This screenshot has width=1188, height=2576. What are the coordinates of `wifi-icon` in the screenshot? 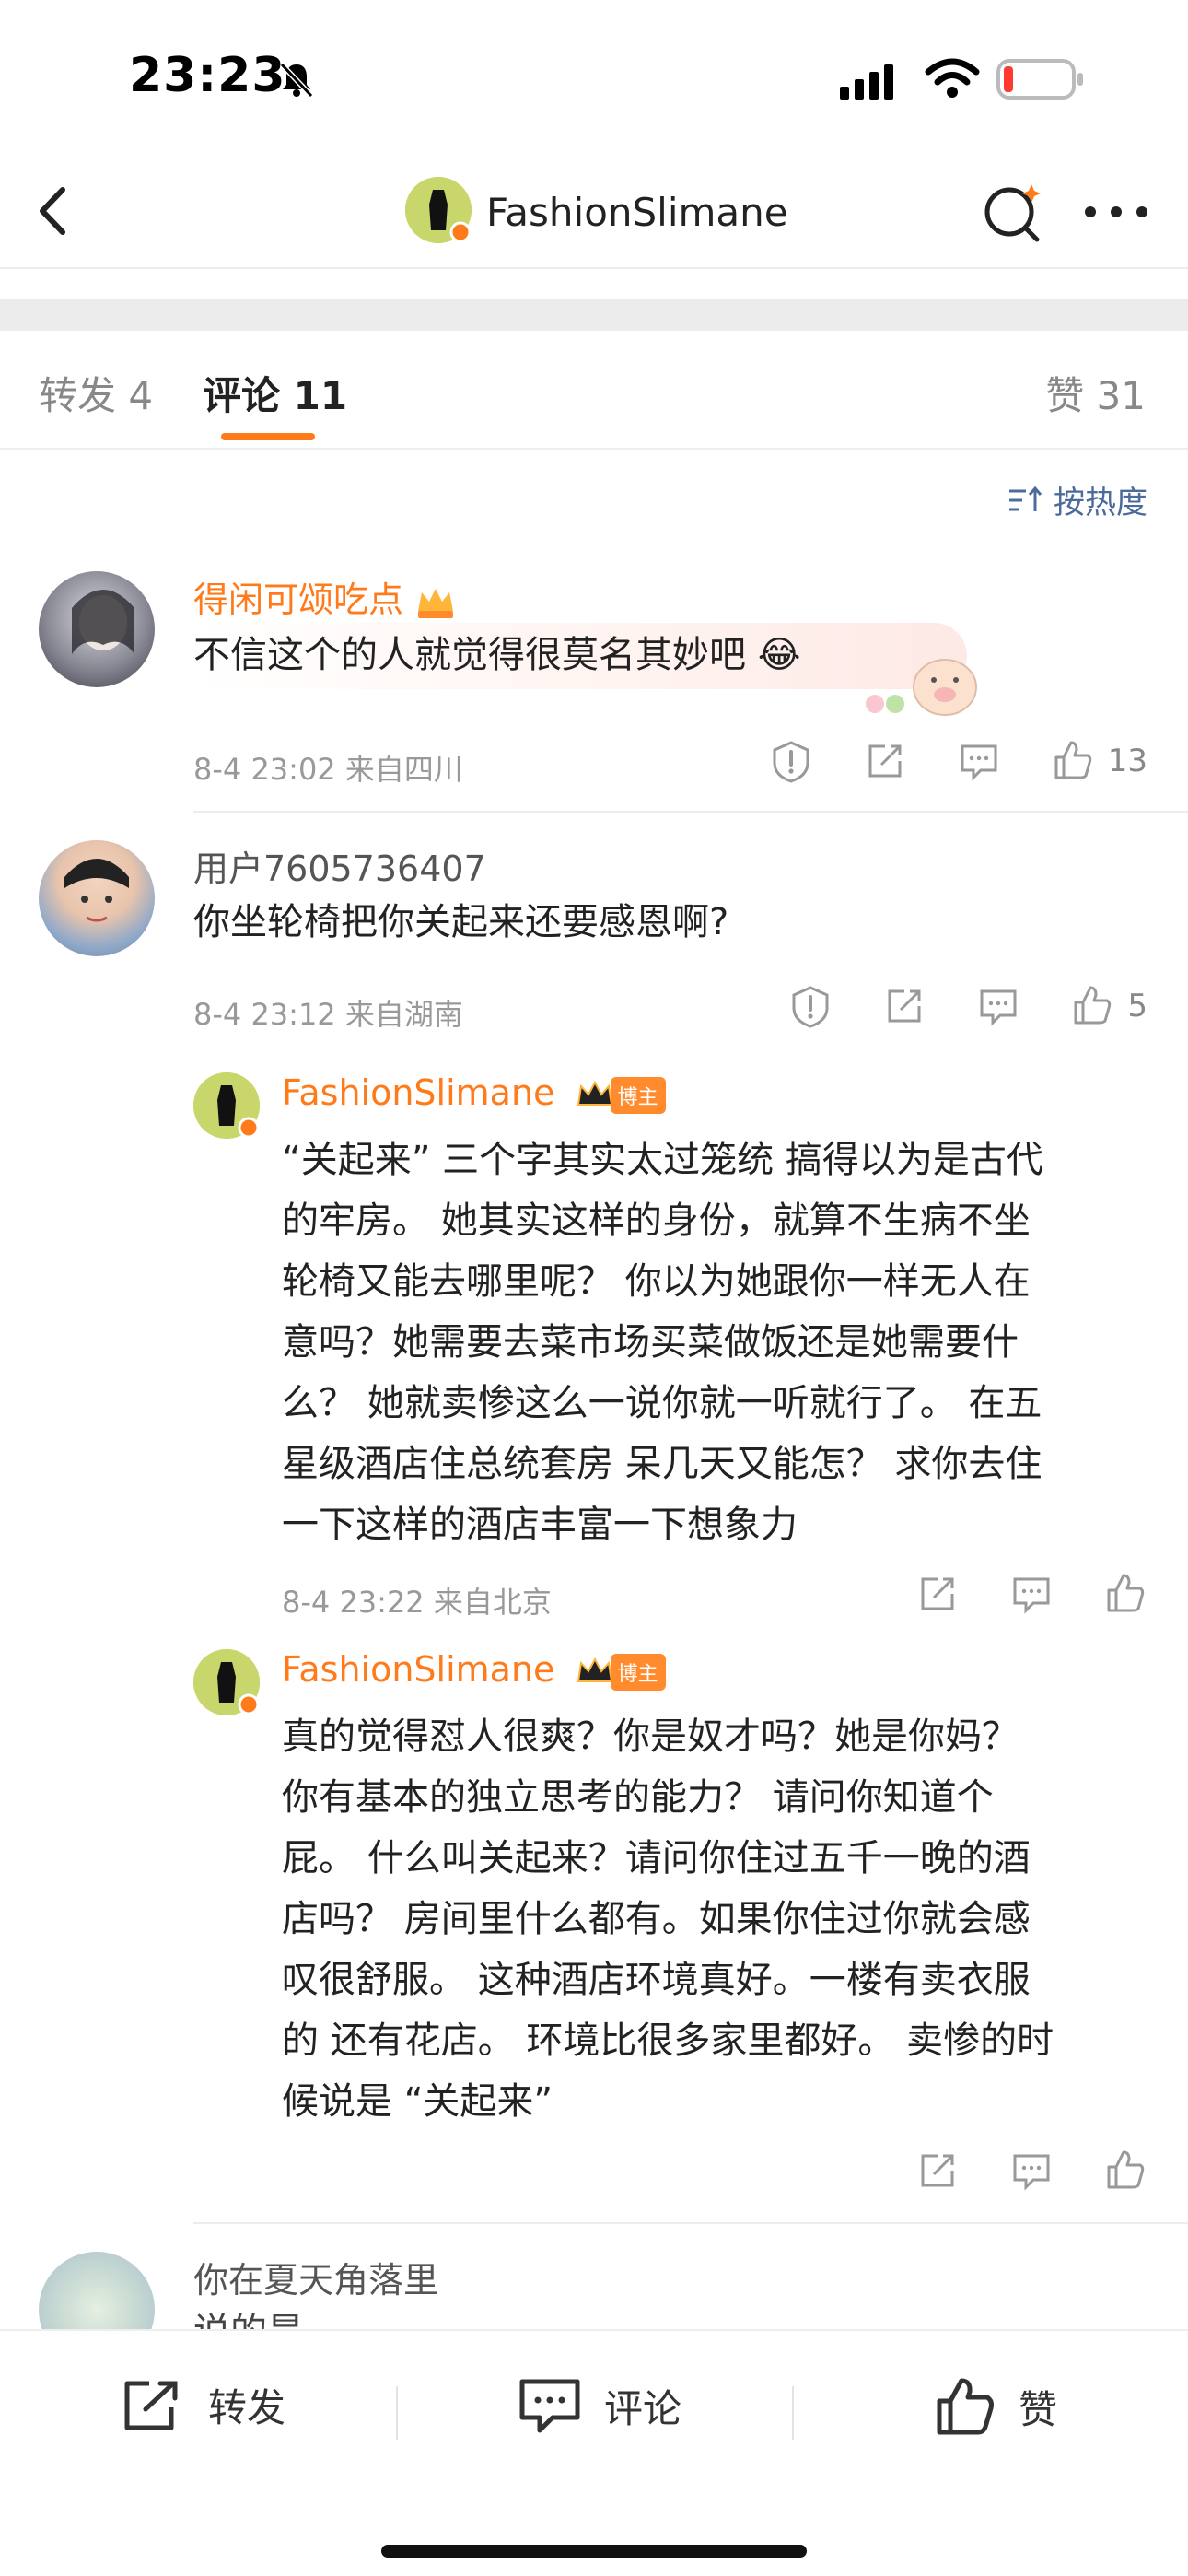 It's located at (952, 78).